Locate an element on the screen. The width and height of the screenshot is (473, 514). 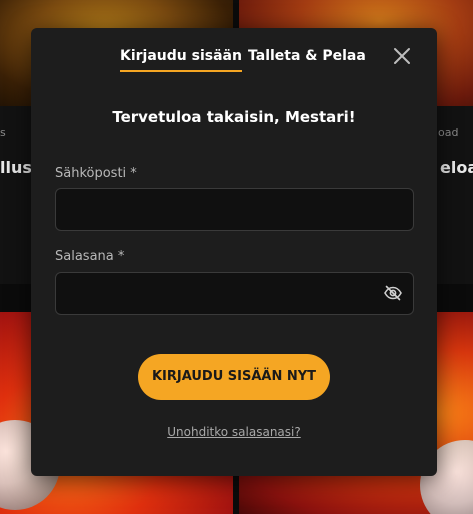
close-icon is located at coordinates (402, 56).